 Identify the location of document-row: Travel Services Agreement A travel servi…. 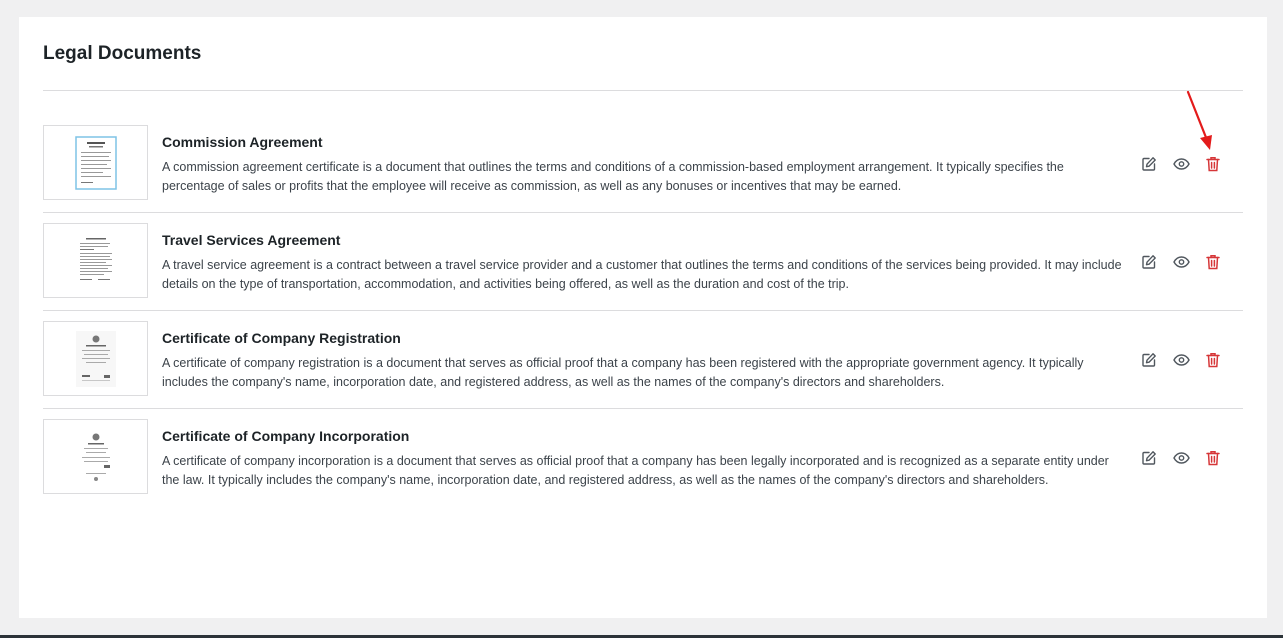
(643, 262).